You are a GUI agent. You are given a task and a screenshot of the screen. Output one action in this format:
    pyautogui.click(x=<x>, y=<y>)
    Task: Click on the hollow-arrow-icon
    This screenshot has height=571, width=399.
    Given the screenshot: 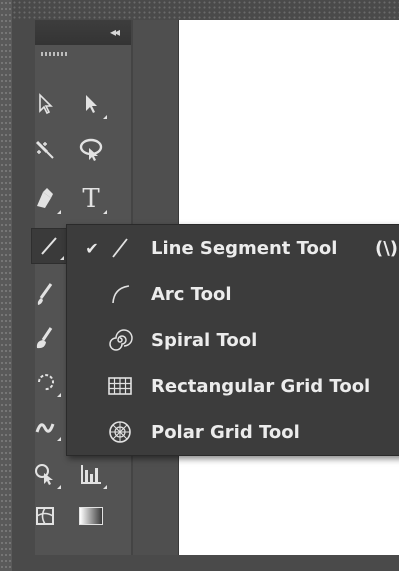 What is the action you would take?
    pyautogui.click(x=46, y=104)
    